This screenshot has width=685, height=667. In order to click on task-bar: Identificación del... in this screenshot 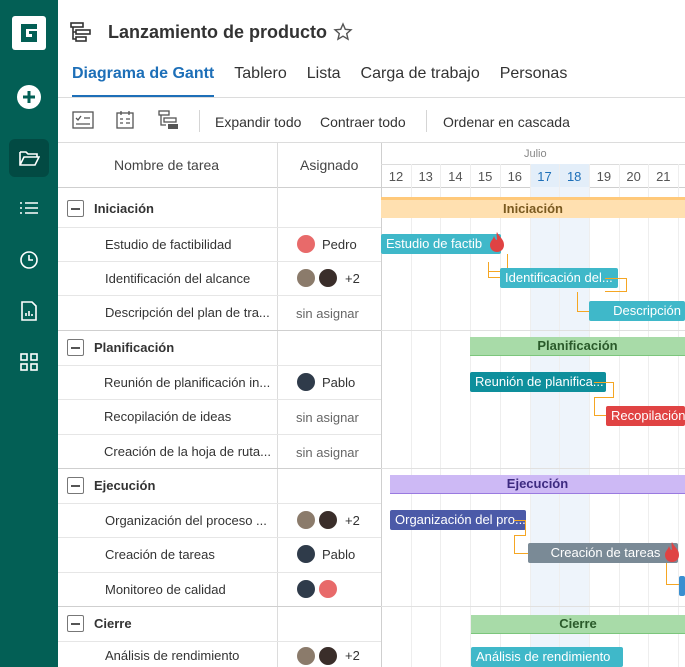, I will do `click(559, 278)`.